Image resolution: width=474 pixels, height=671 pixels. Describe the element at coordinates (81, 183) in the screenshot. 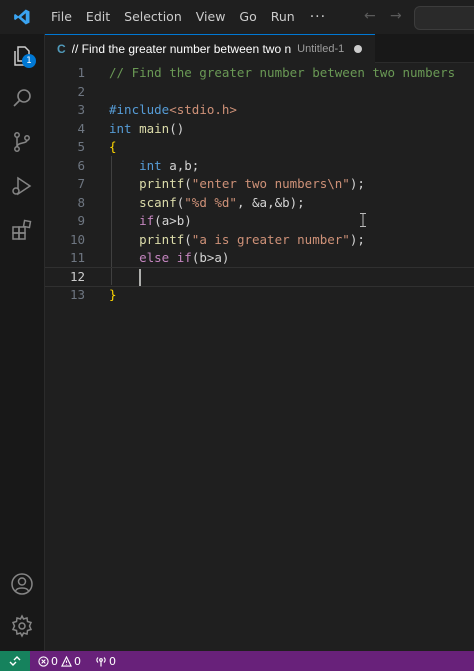

I see `line-number: 7` at that location.